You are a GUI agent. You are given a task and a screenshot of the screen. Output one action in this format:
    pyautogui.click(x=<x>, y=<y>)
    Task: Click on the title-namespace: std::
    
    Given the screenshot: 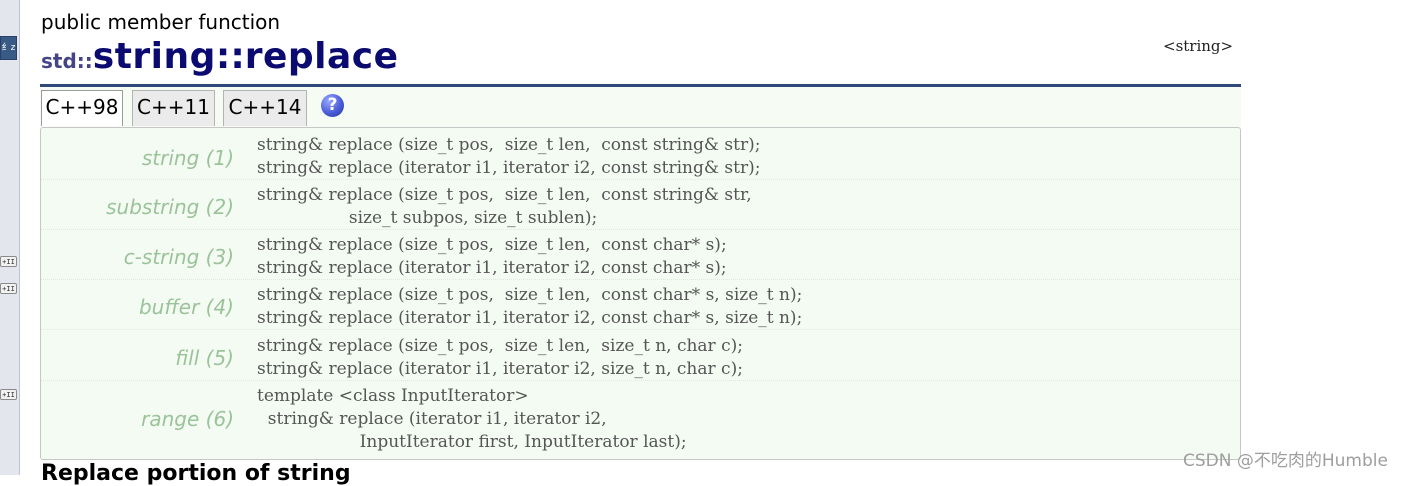 What is the action you would take?
    pyautogui.click(x=67, y=61)
    